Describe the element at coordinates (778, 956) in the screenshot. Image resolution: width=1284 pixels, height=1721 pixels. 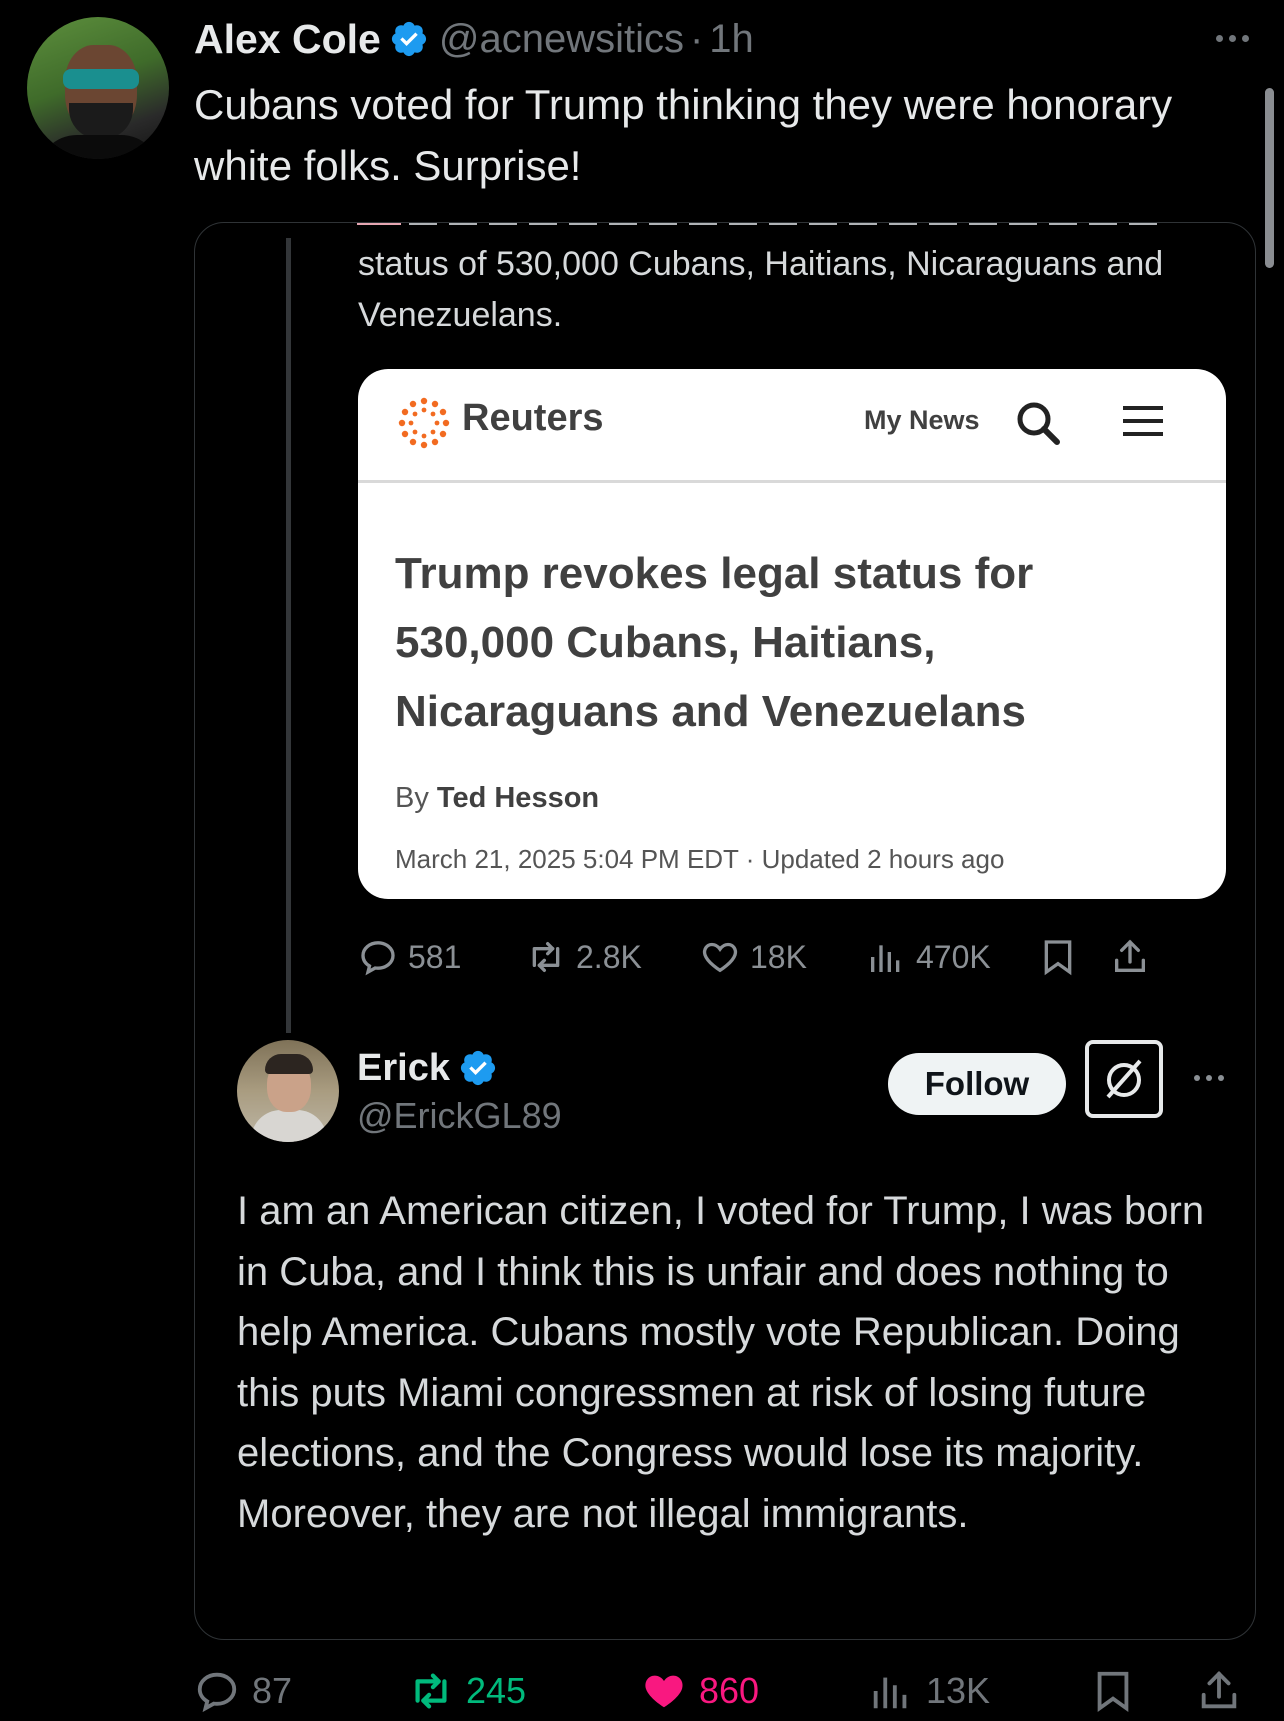
I see `inner-like-count: 18K` at that location.